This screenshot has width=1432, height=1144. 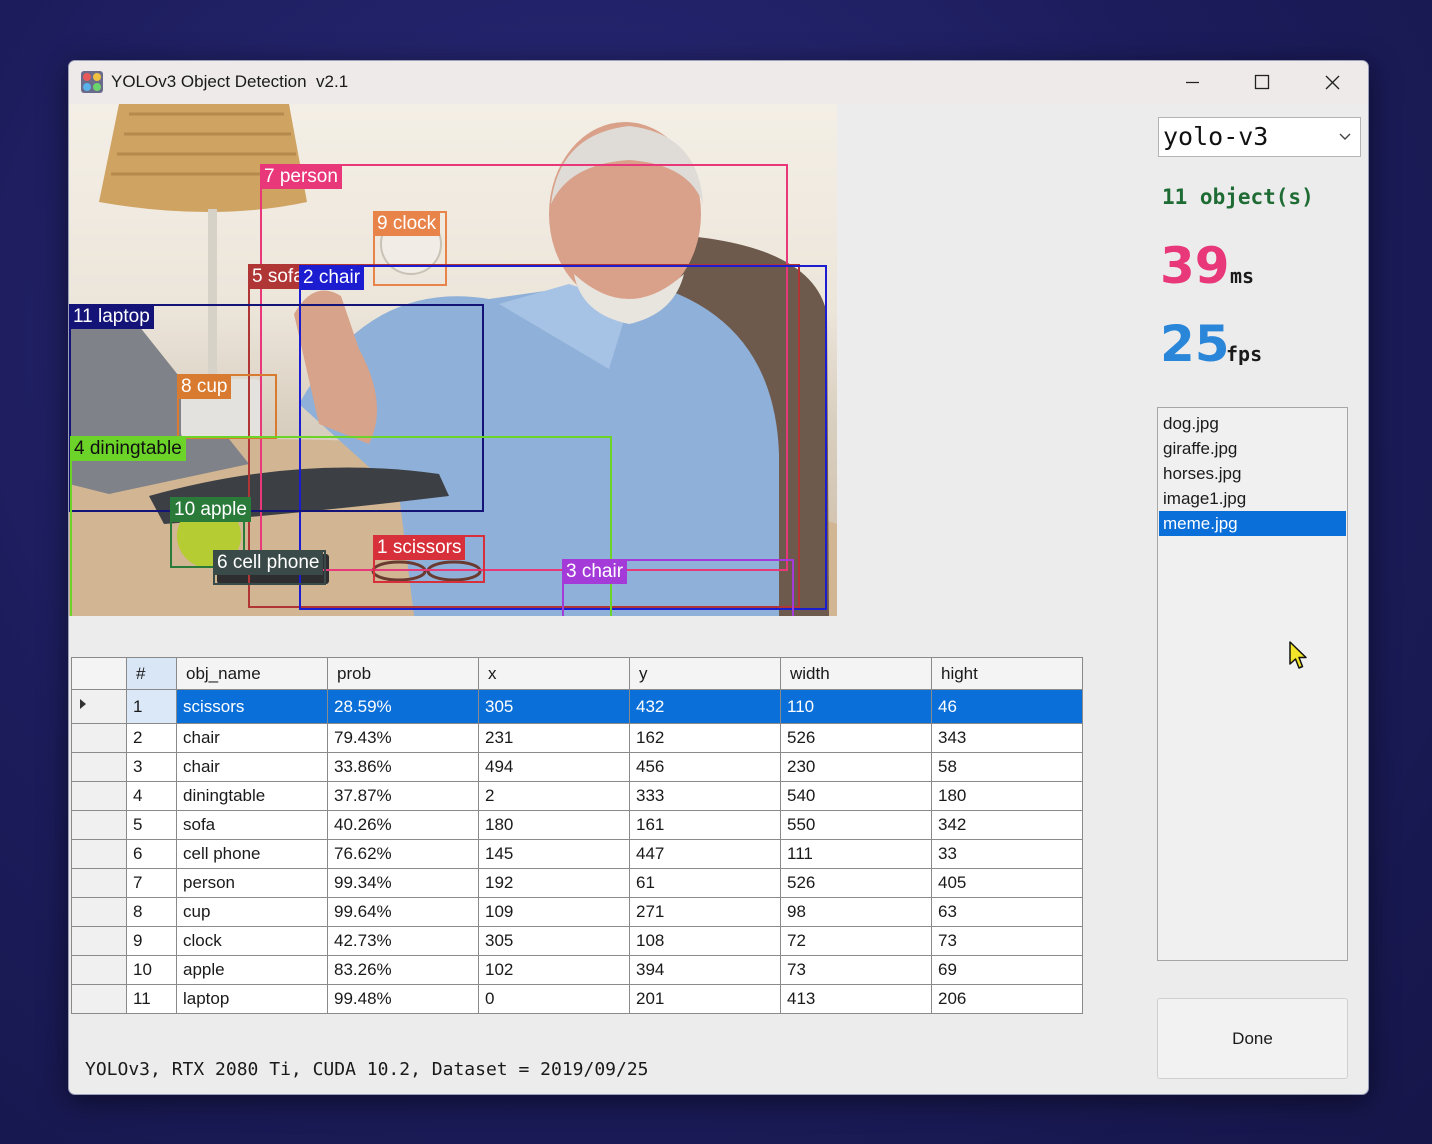 I want to click on table-row: 5 sofa 40.26% 180 161 550 342, so click(x=577, y=825).